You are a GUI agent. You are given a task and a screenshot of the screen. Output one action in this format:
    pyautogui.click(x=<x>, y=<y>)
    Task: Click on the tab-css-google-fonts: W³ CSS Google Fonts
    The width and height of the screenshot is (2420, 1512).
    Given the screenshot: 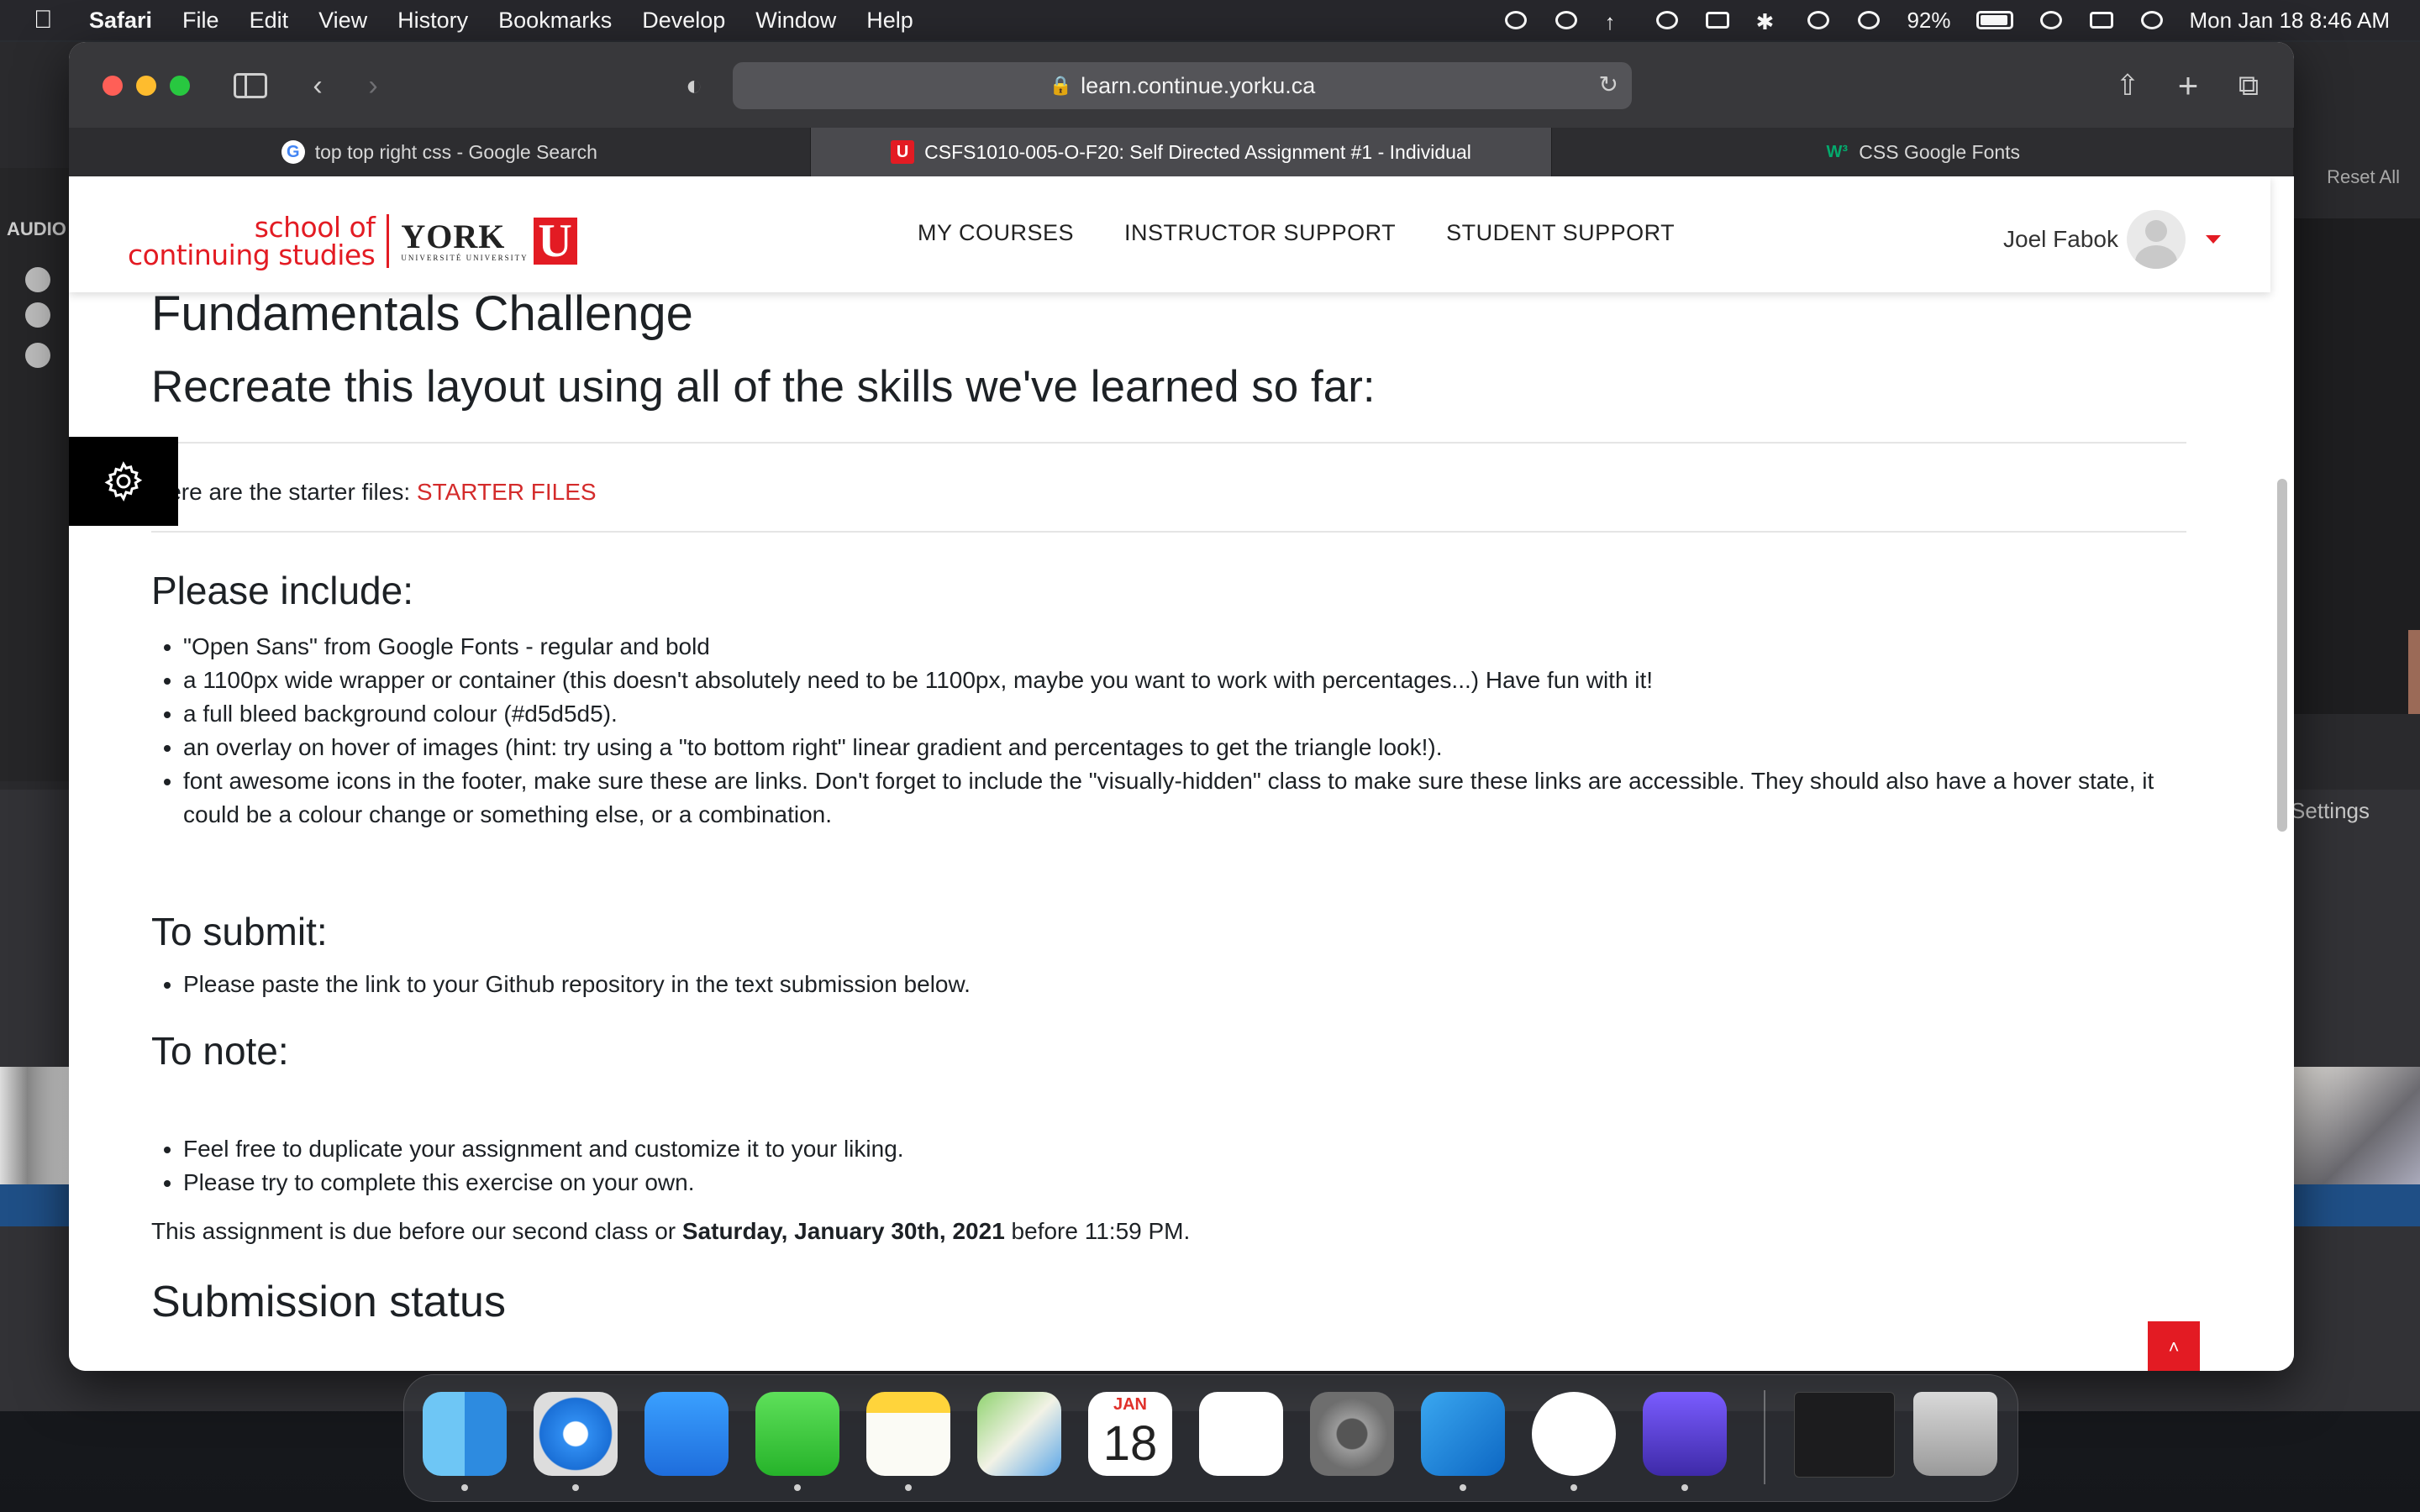 What is the action you would take?
    pyautogui.click(x=1923, y=152)
    